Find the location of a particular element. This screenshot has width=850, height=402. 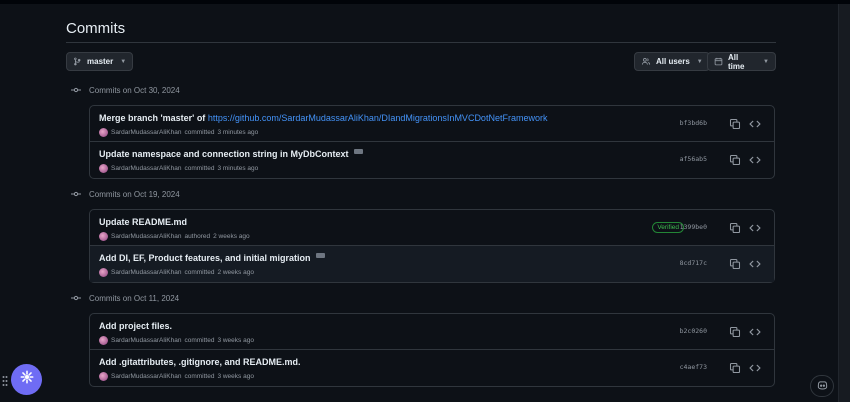

filter-controls: master ▼ All users ▼ All time ▼ is located at coordinates (421, 61).